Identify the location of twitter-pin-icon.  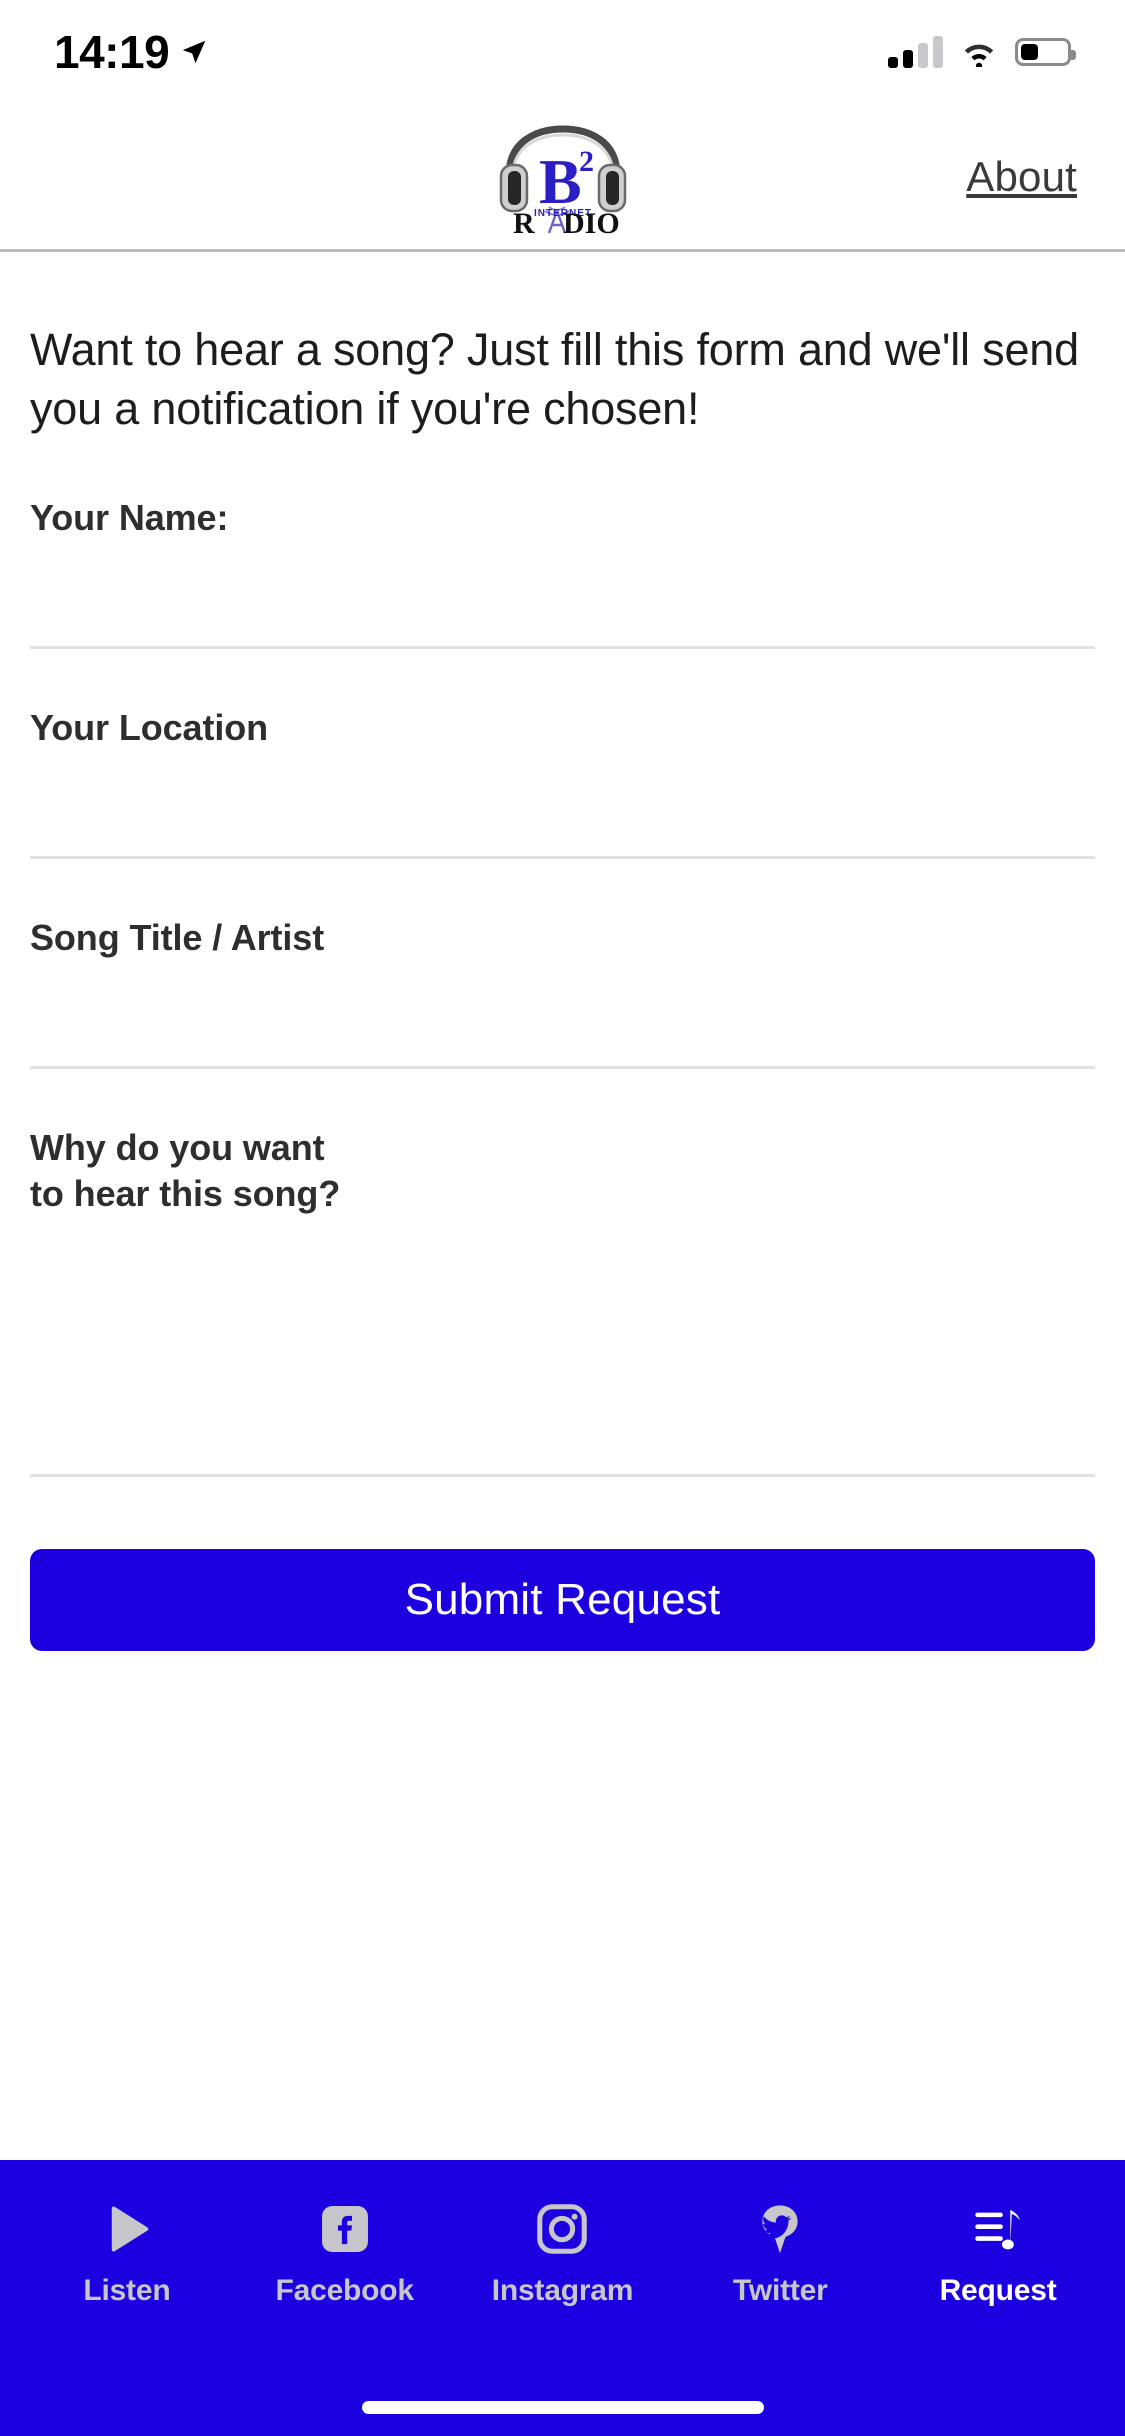
(780, 2229).